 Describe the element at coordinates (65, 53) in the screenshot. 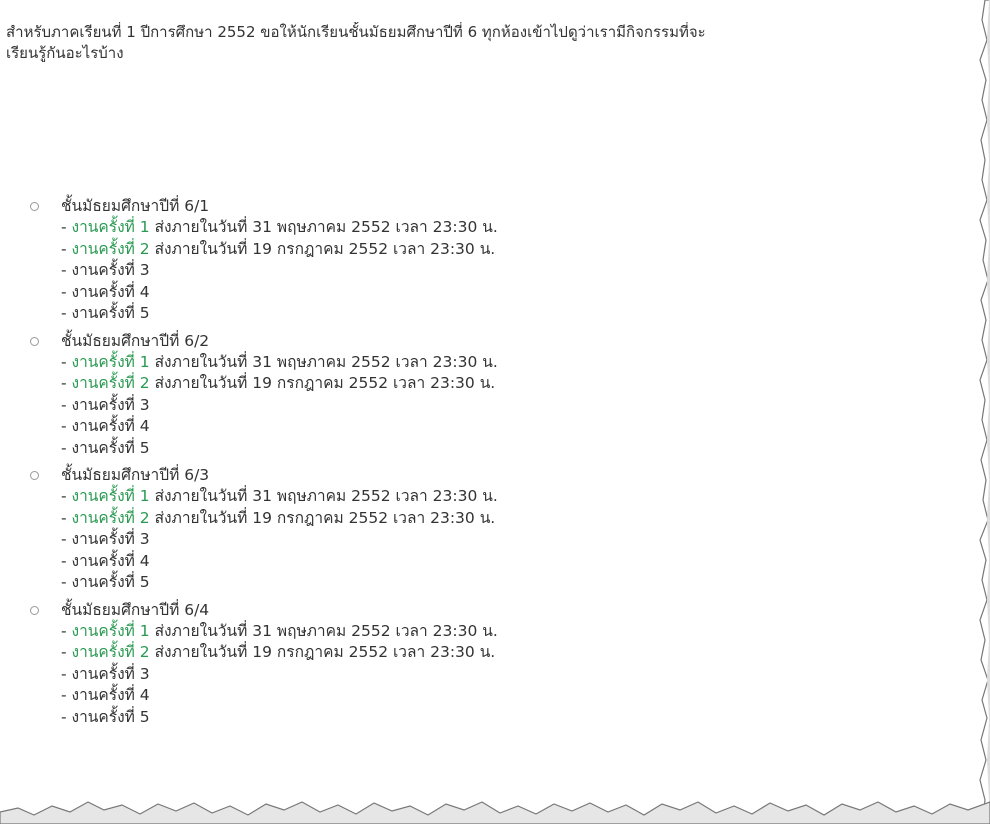

I see `intro-line-2: เรียนรู้กันอะไรบ้าง` at that location.